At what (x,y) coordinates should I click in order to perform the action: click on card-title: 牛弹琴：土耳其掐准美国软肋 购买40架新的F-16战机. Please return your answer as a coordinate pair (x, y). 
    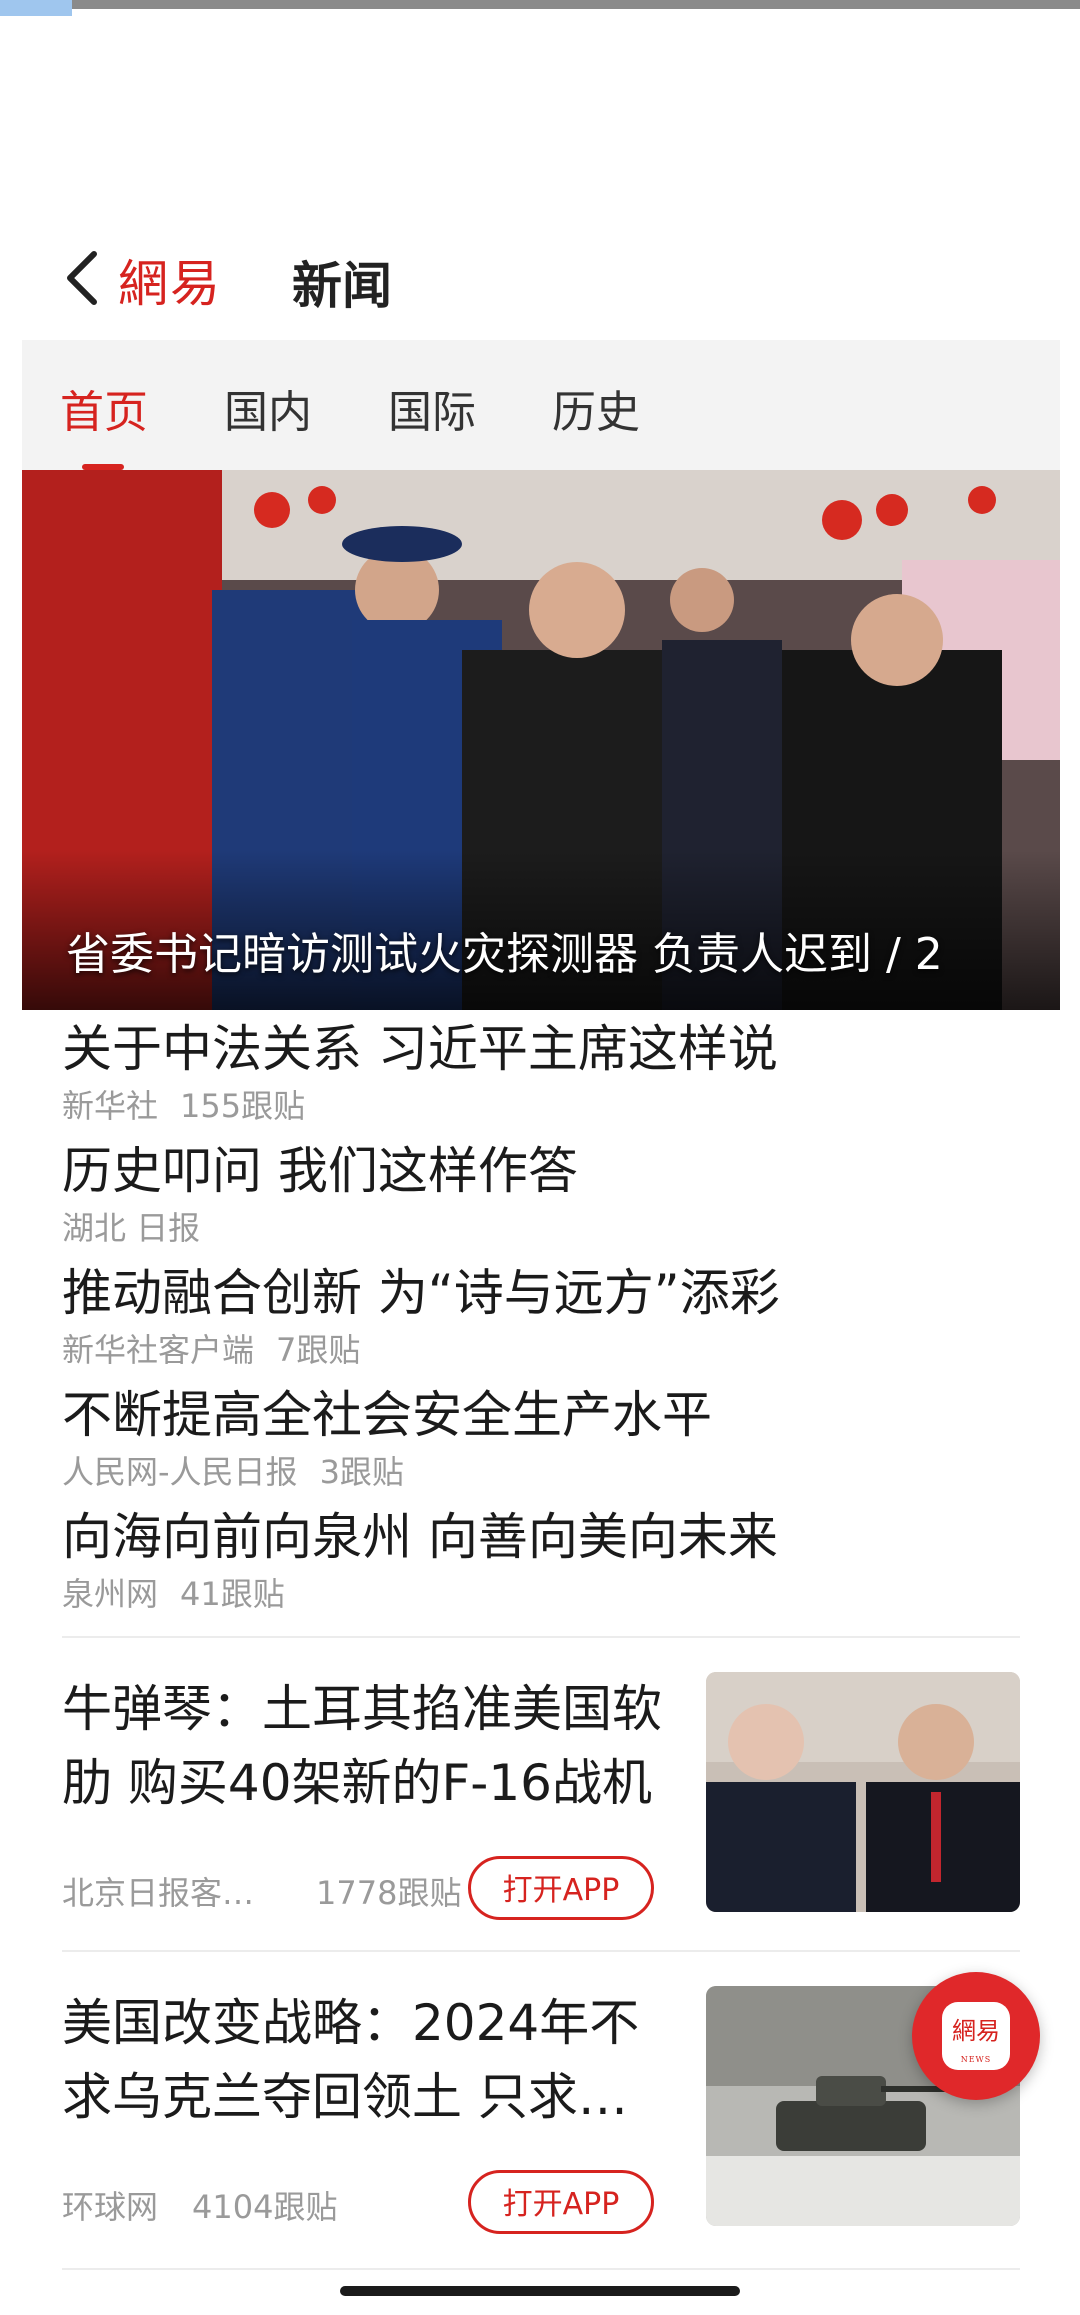
    Looking at the image, I should click on (362, 1746).